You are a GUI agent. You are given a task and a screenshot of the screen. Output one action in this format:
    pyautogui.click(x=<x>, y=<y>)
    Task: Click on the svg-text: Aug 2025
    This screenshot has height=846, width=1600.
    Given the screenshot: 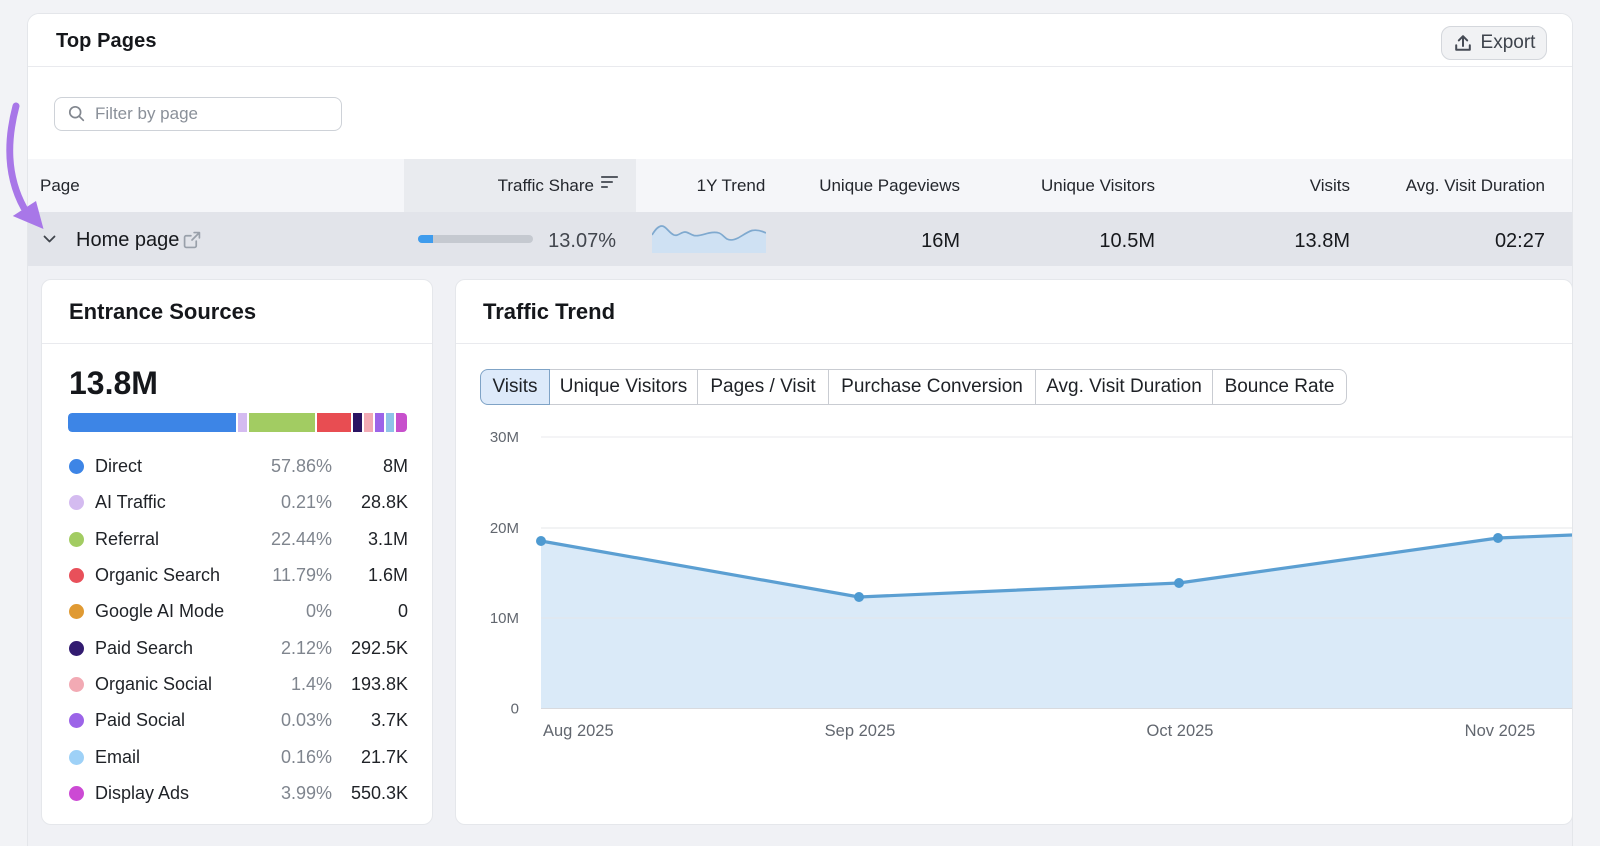 What is the action you would take?
    pyautogui.click(x=578, y=731)
    